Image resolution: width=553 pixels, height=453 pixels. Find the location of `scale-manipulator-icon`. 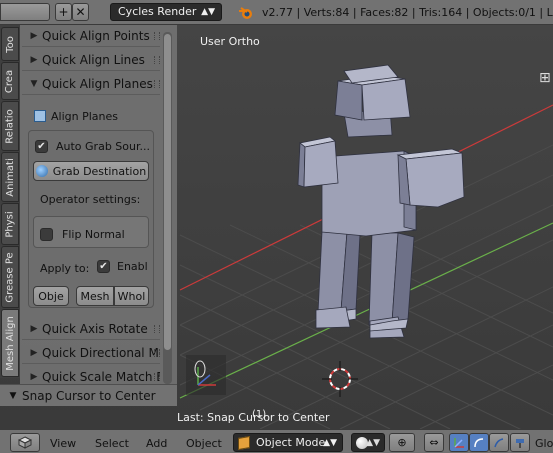

scale-manipulator-icon is located at coordinates (499, 442).